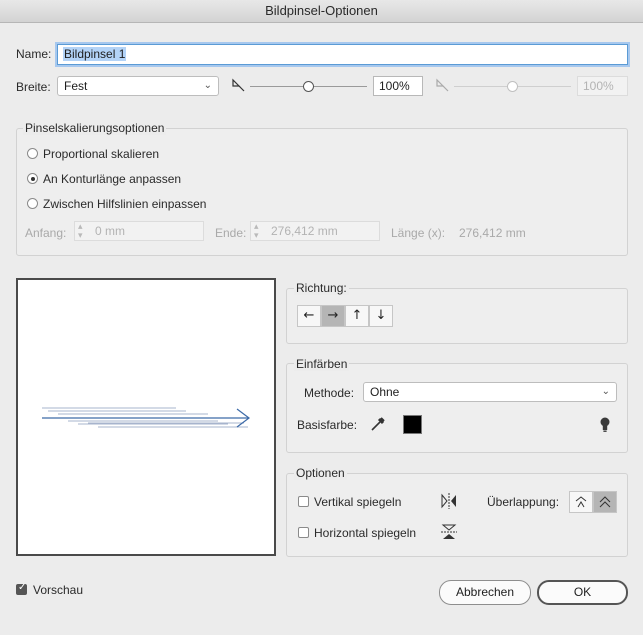 This screenshot has height=635, width=643. What do you see at coordinates (95, 128) in the screenshot?
I see `scaling-group-title: Pinselskalierungsoptionen` at bounding box center [95, 128].